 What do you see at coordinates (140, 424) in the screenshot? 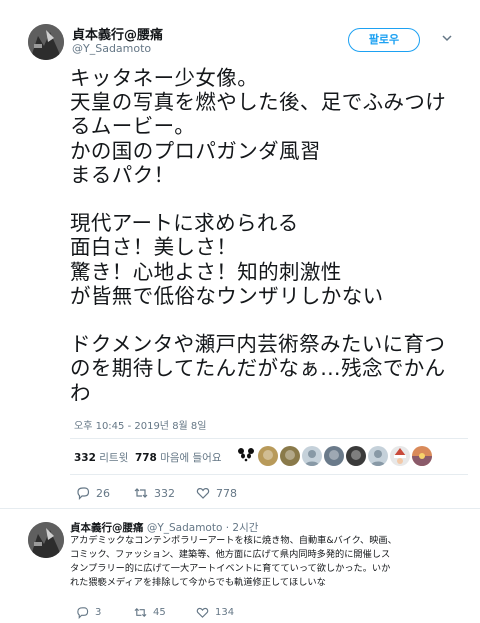
I see `tweet-timestamp: 오후 10:45 - 2019년 8월 8일` at bounding box center [140, 424].